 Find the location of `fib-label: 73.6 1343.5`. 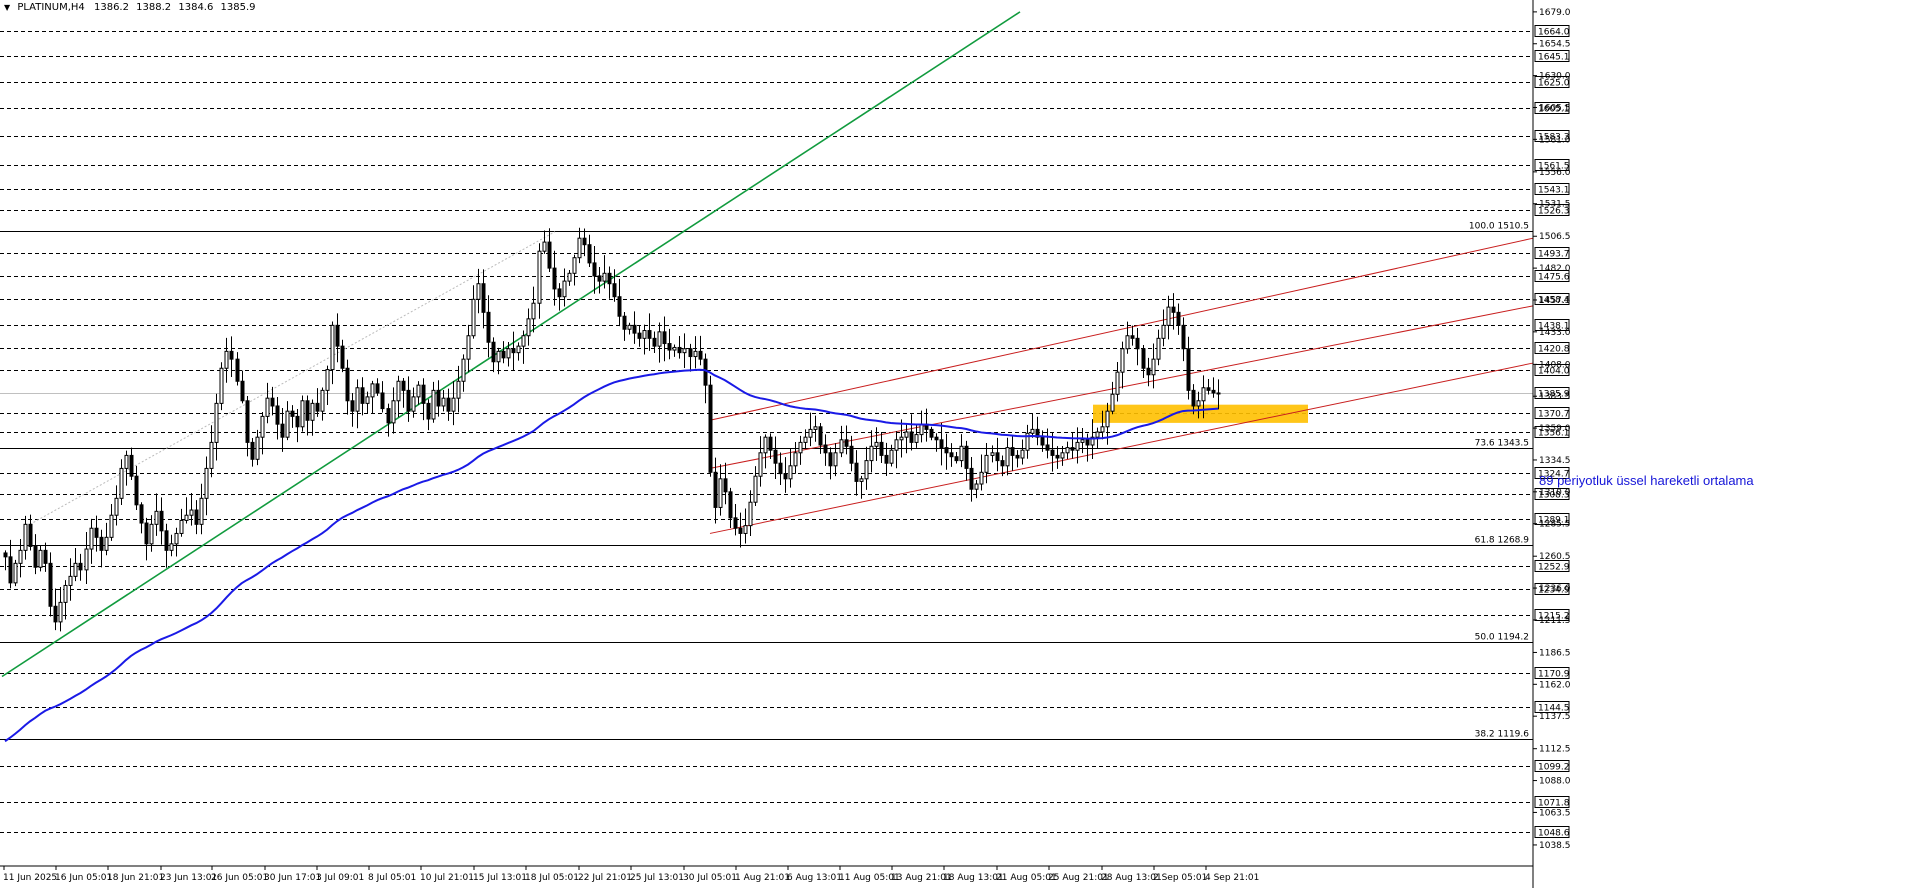

fib-label: 73.6 1343.5 is located at coordinates (1502, 444).